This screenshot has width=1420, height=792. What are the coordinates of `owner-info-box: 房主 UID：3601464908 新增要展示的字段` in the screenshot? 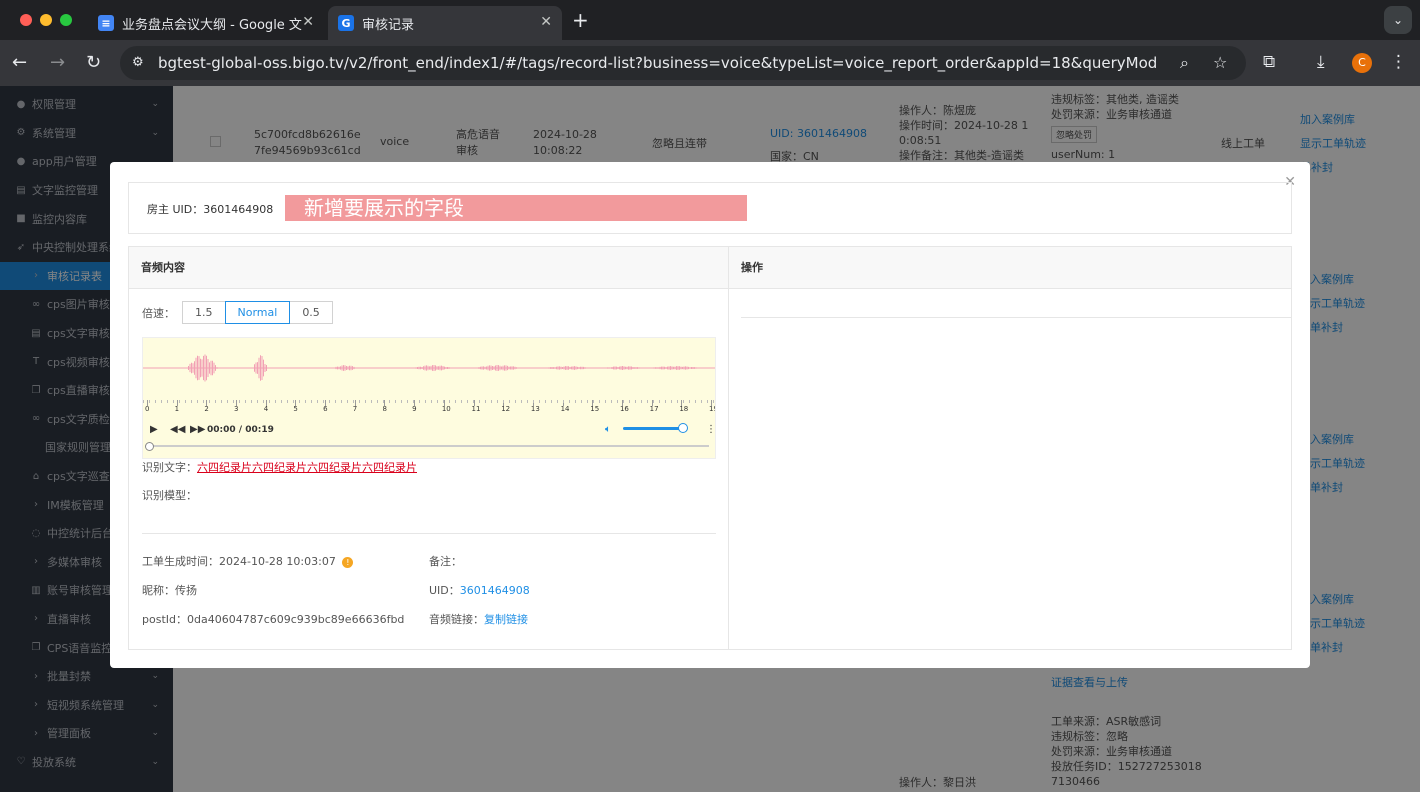 It's located at (710, 208).